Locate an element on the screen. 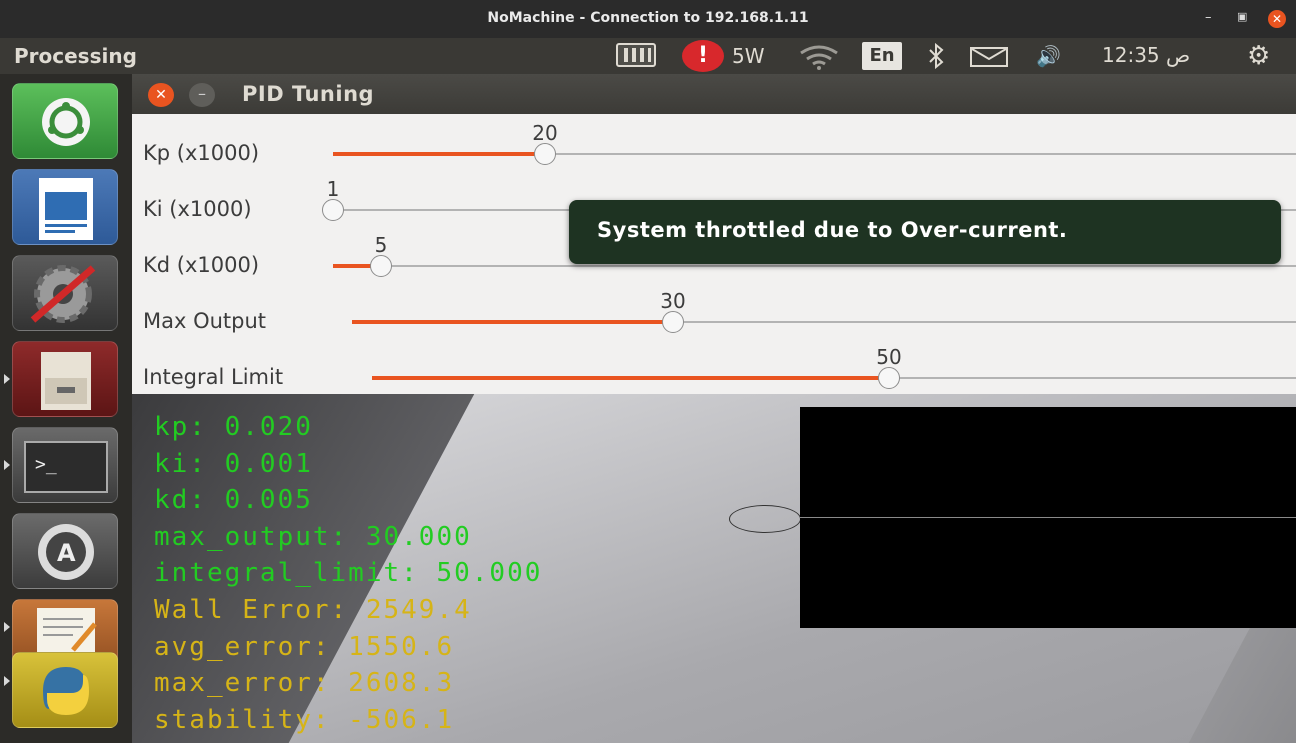 The width and height of the screenshot is (1296, 743). software-updater-icon: A is located at coordinates (65, 551).